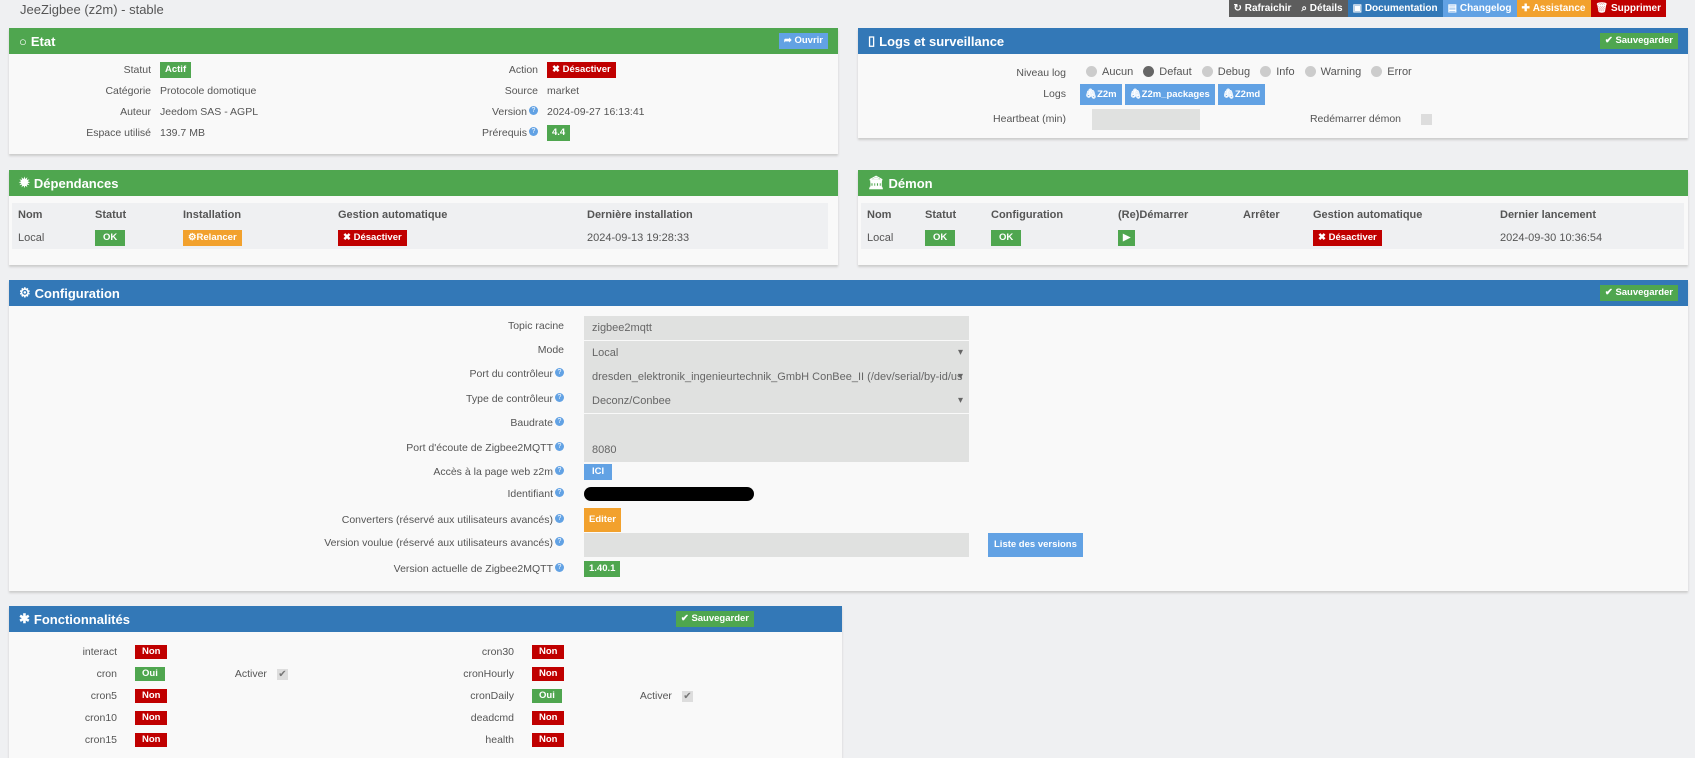 The image size is (1695, 758). Describe the element at coordinates (776, 328) in the screenshot. I see `topic-input: zigbee2mqtt` at that location.